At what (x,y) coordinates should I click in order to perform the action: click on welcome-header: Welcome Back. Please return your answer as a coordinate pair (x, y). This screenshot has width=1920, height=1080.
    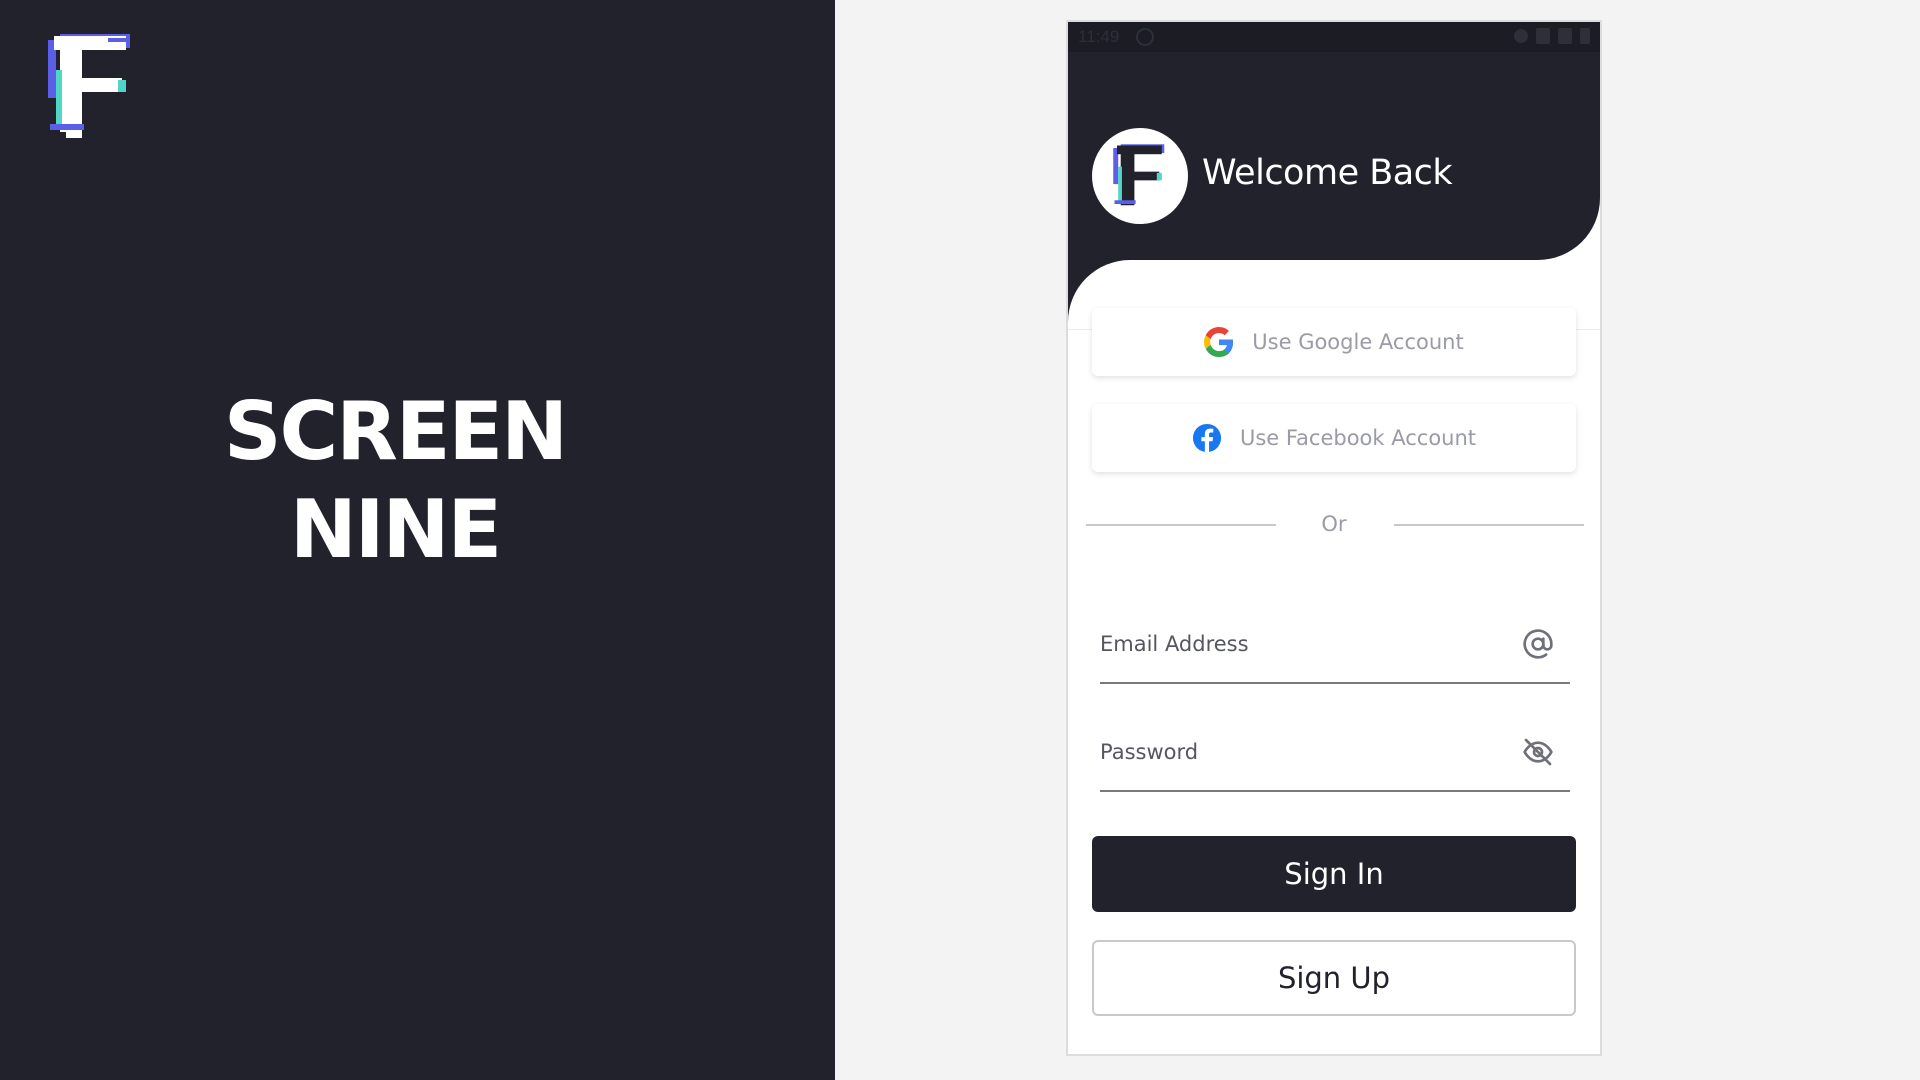
    Looking at the image, I should click on (1334, 156).